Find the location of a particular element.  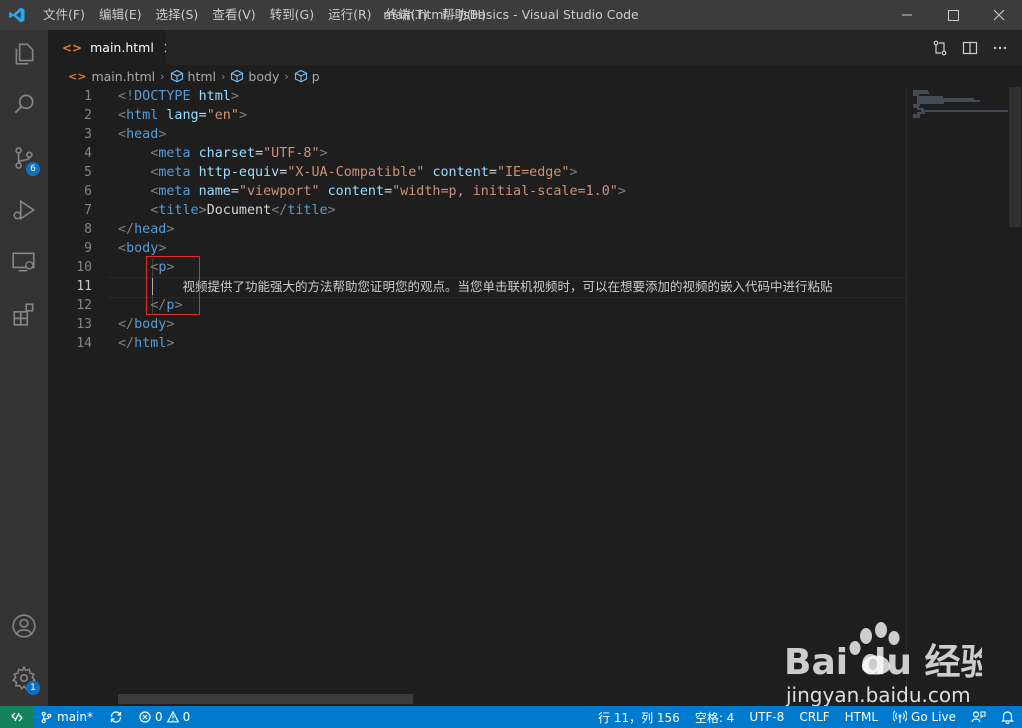

code-token: </ is located at coordinates (126, 343).